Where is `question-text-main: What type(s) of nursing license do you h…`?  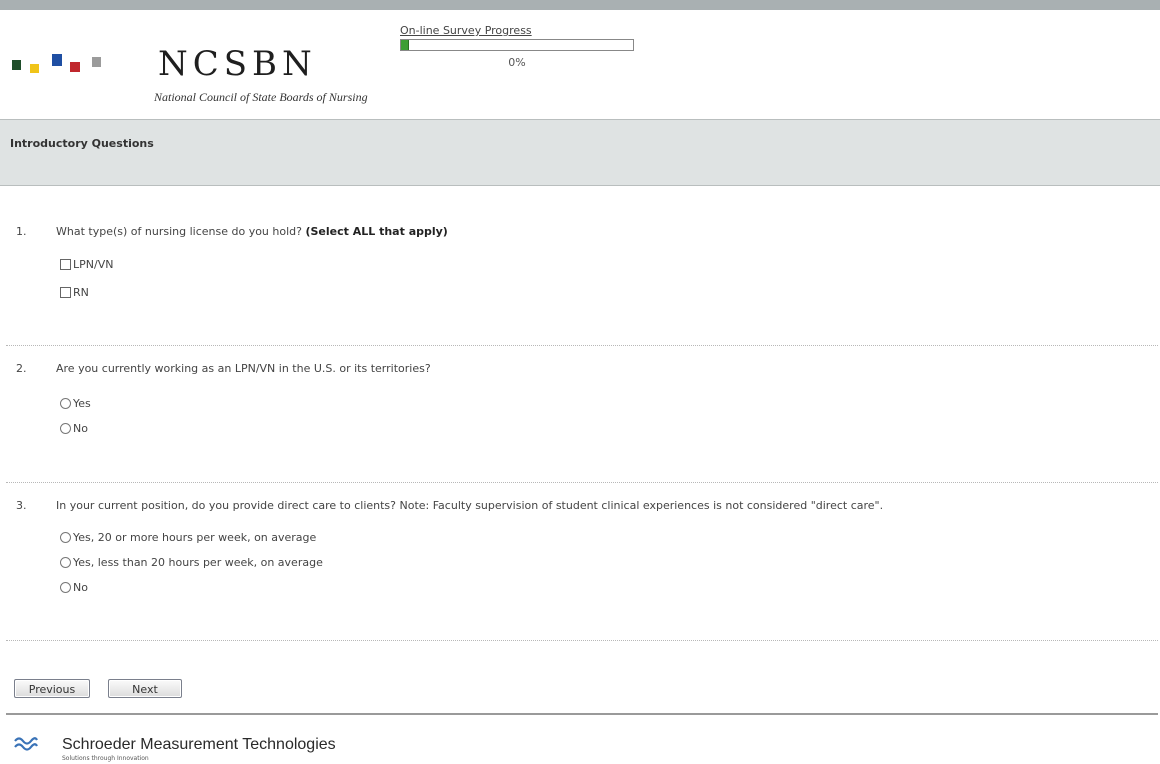 question-text-main: What type(s) of nursing license do you h… is located at coordinates (179, 231).